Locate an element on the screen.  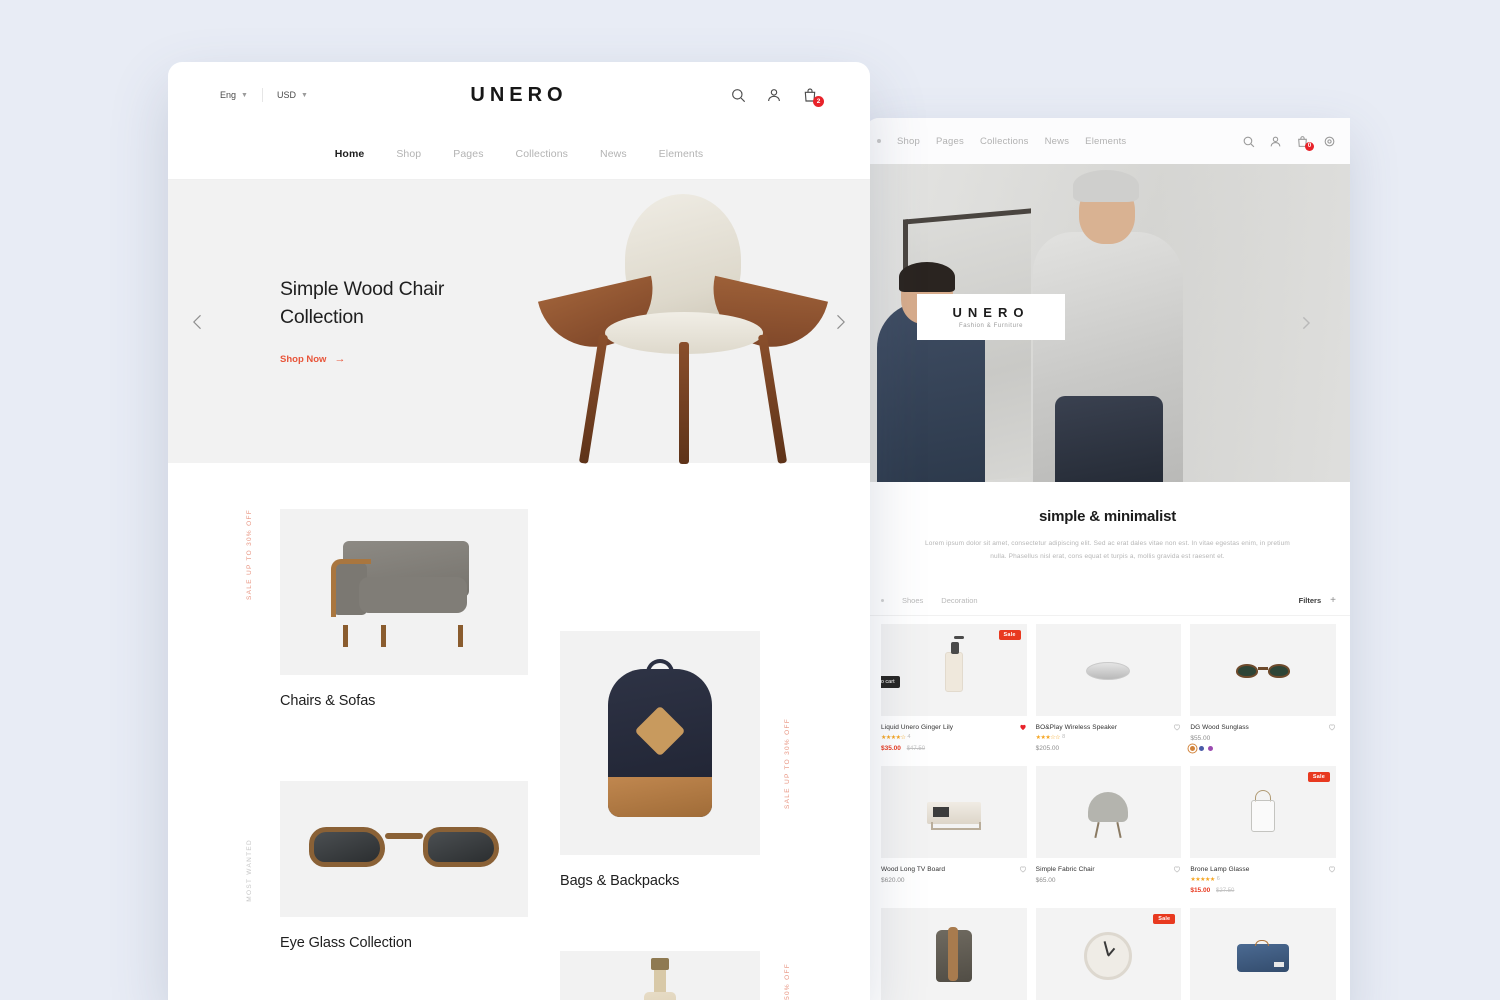
product-name: Brone Lamp Glasse is located at coordinates (1263, 869).